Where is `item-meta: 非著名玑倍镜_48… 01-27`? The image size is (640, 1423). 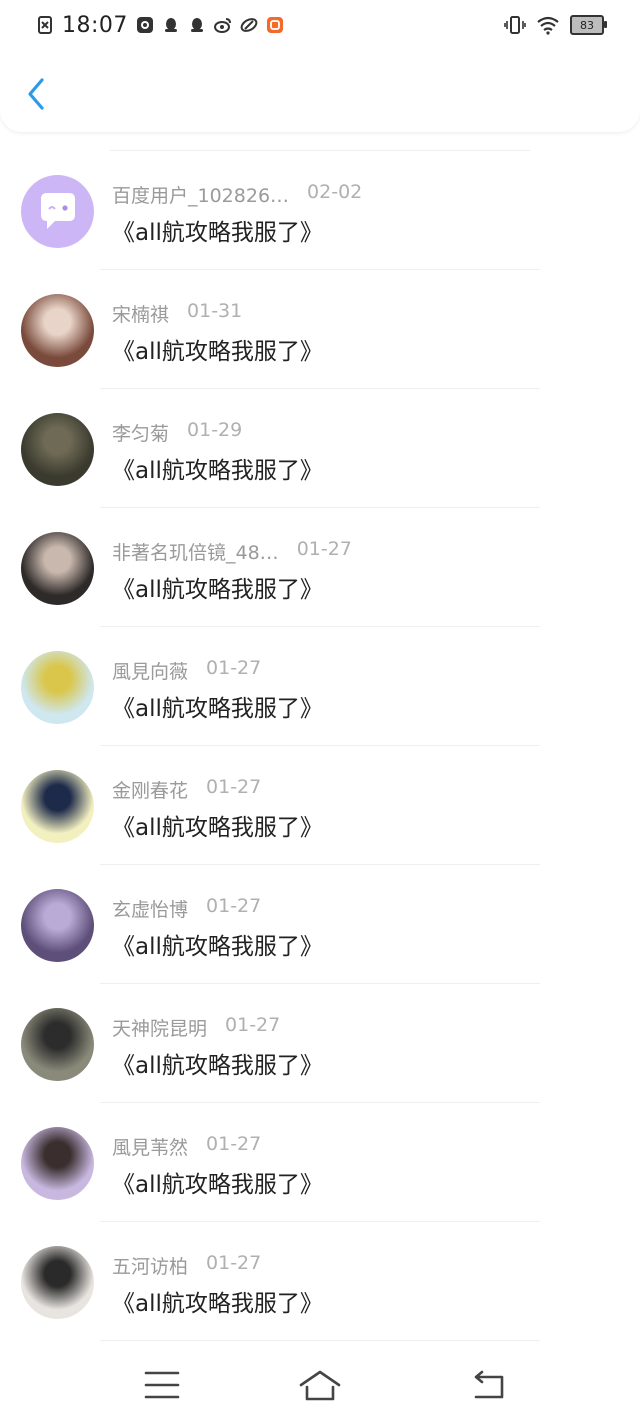 item-meta: 非著名玑倍镜_48… 01-27 is located at coordinates (232, 551).